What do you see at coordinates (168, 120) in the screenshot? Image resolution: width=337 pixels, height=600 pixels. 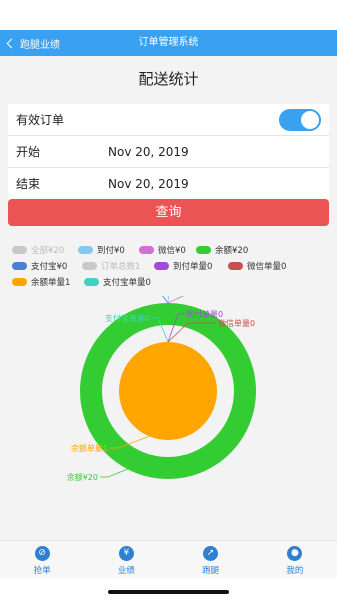 I see `valid-orders-row: 有效订单` at bounding box center [168, 120].